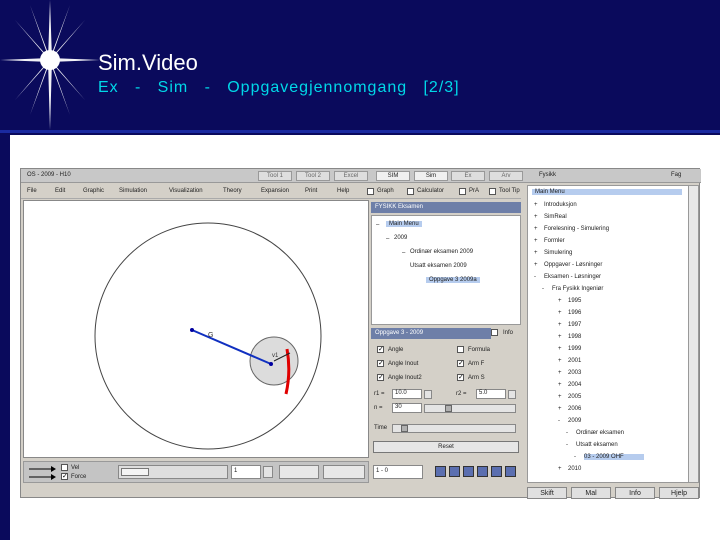 The width and height of the screenshot is (720, 540). Describe the element at coordinates (311, 191) in the screenshot. I see `menu-print: Print` at that location.